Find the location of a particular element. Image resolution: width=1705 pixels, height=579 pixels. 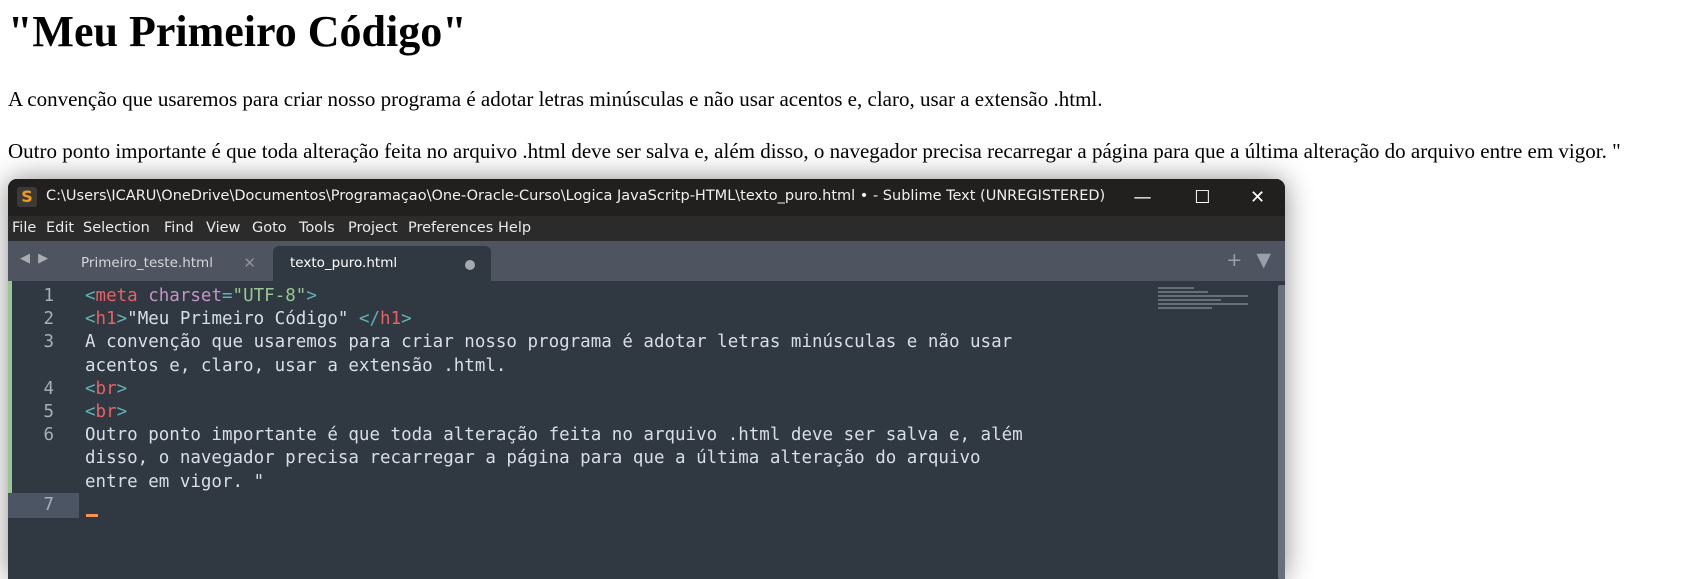

menu-help: Help is located at coordinates (514, 228).